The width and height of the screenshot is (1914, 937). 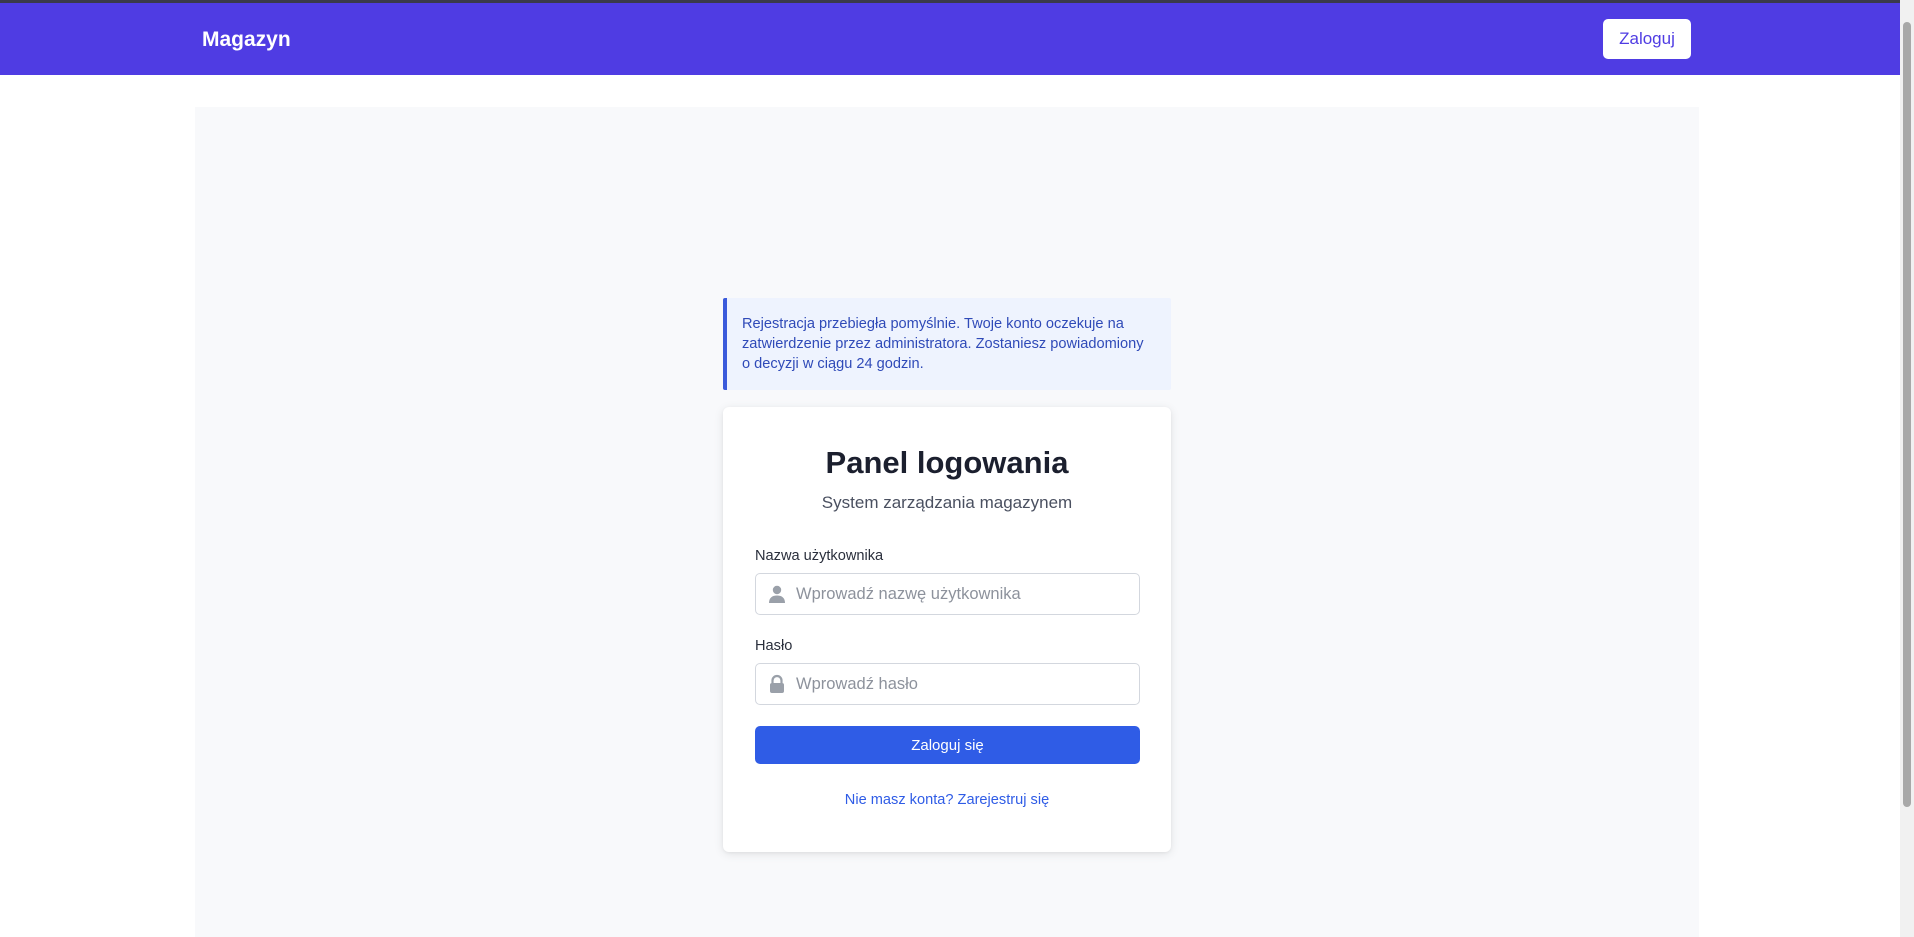 What do you see at coordinates (947, 745) in the screenshot?
I see `login-submit-button: Zaloguj się` at bounding box center [947, 745].